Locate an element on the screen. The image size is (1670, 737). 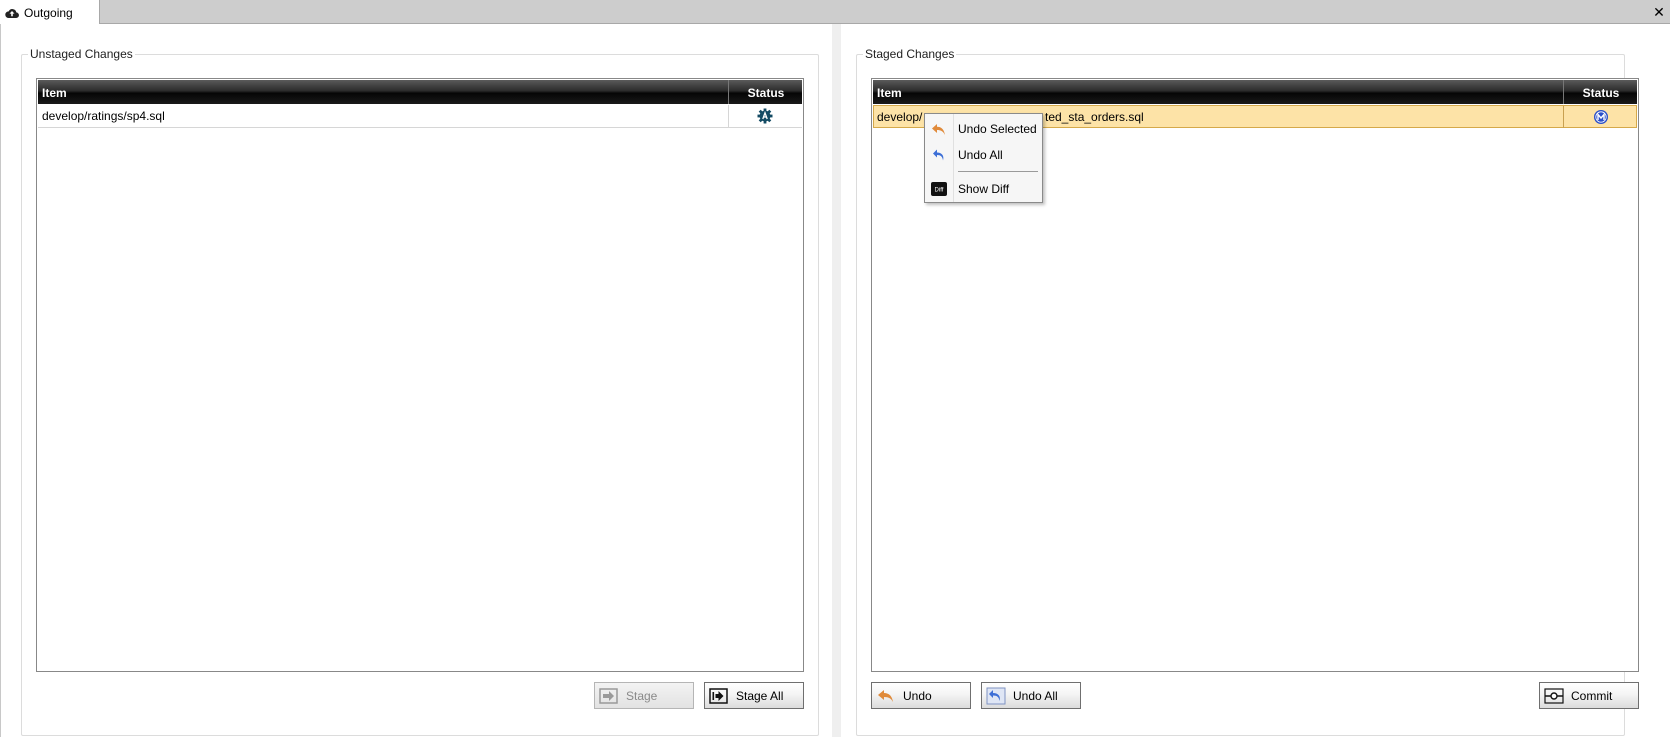
undo-button: Undo is located at coordinates (921, 695).